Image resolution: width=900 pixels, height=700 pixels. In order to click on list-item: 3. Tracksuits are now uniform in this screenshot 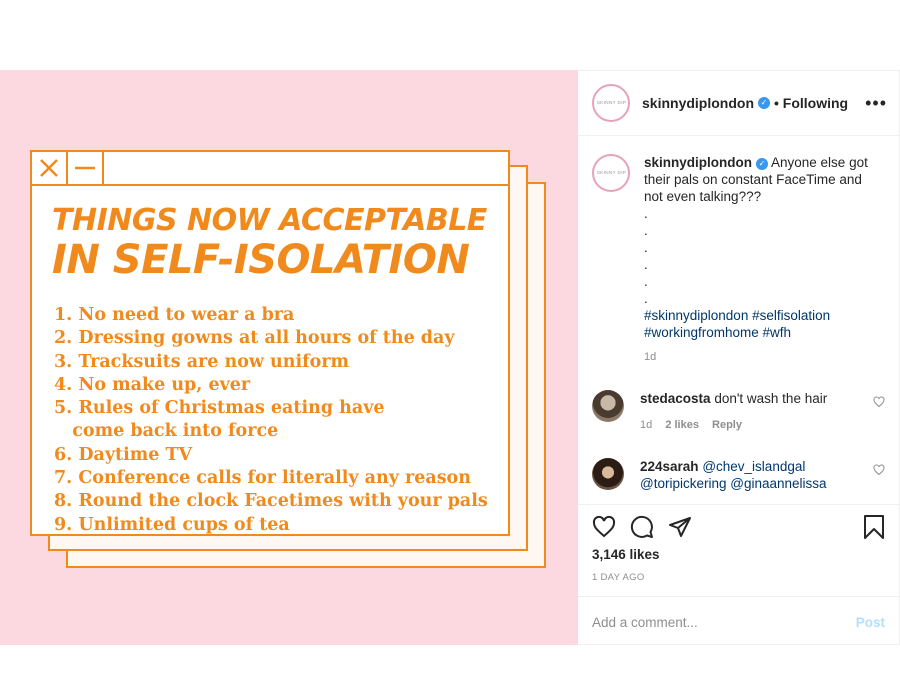, I will do `click(202, 361)`.